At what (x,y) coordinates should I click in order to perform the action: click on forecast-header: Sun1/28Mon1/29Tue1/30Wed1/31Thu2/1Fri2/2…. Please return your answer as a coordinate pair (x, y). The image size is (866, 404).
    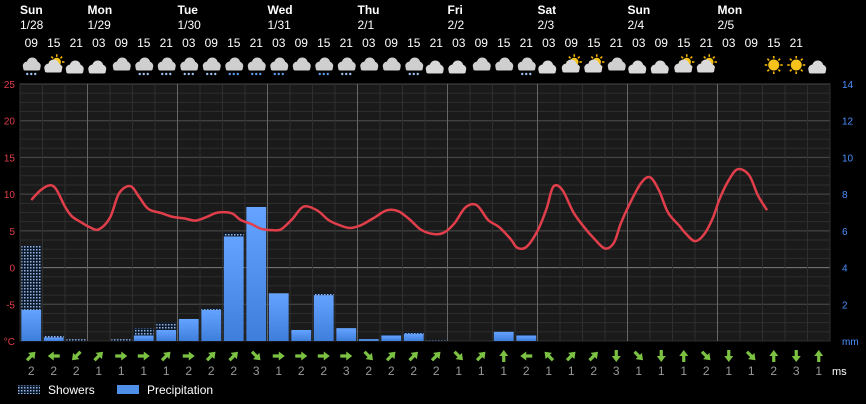
    Looking at the image, I should click on (411, 26).